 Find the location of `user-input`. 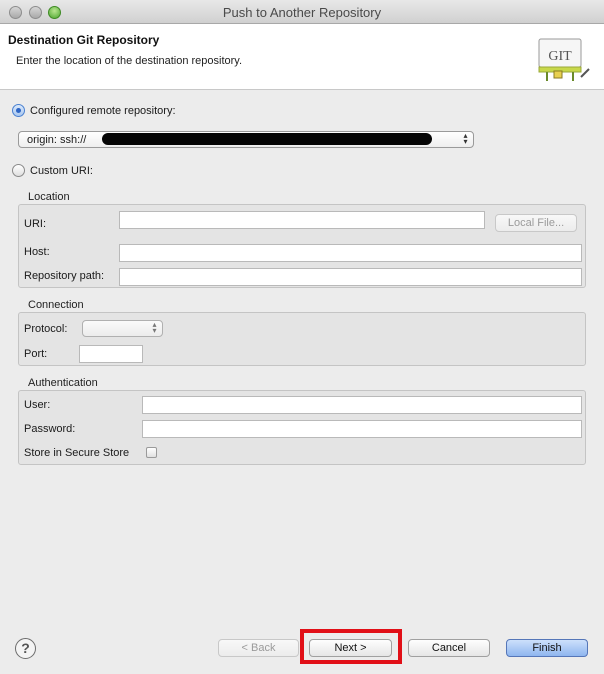

user-input is located at coordinates (362, 405).